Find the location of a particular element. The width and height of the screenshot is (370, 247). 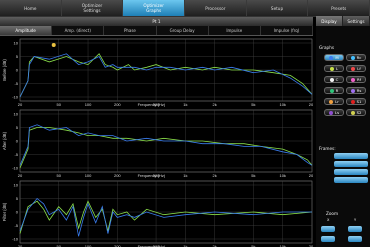

tab-settings: Settings is located at coordinates (356, 21).